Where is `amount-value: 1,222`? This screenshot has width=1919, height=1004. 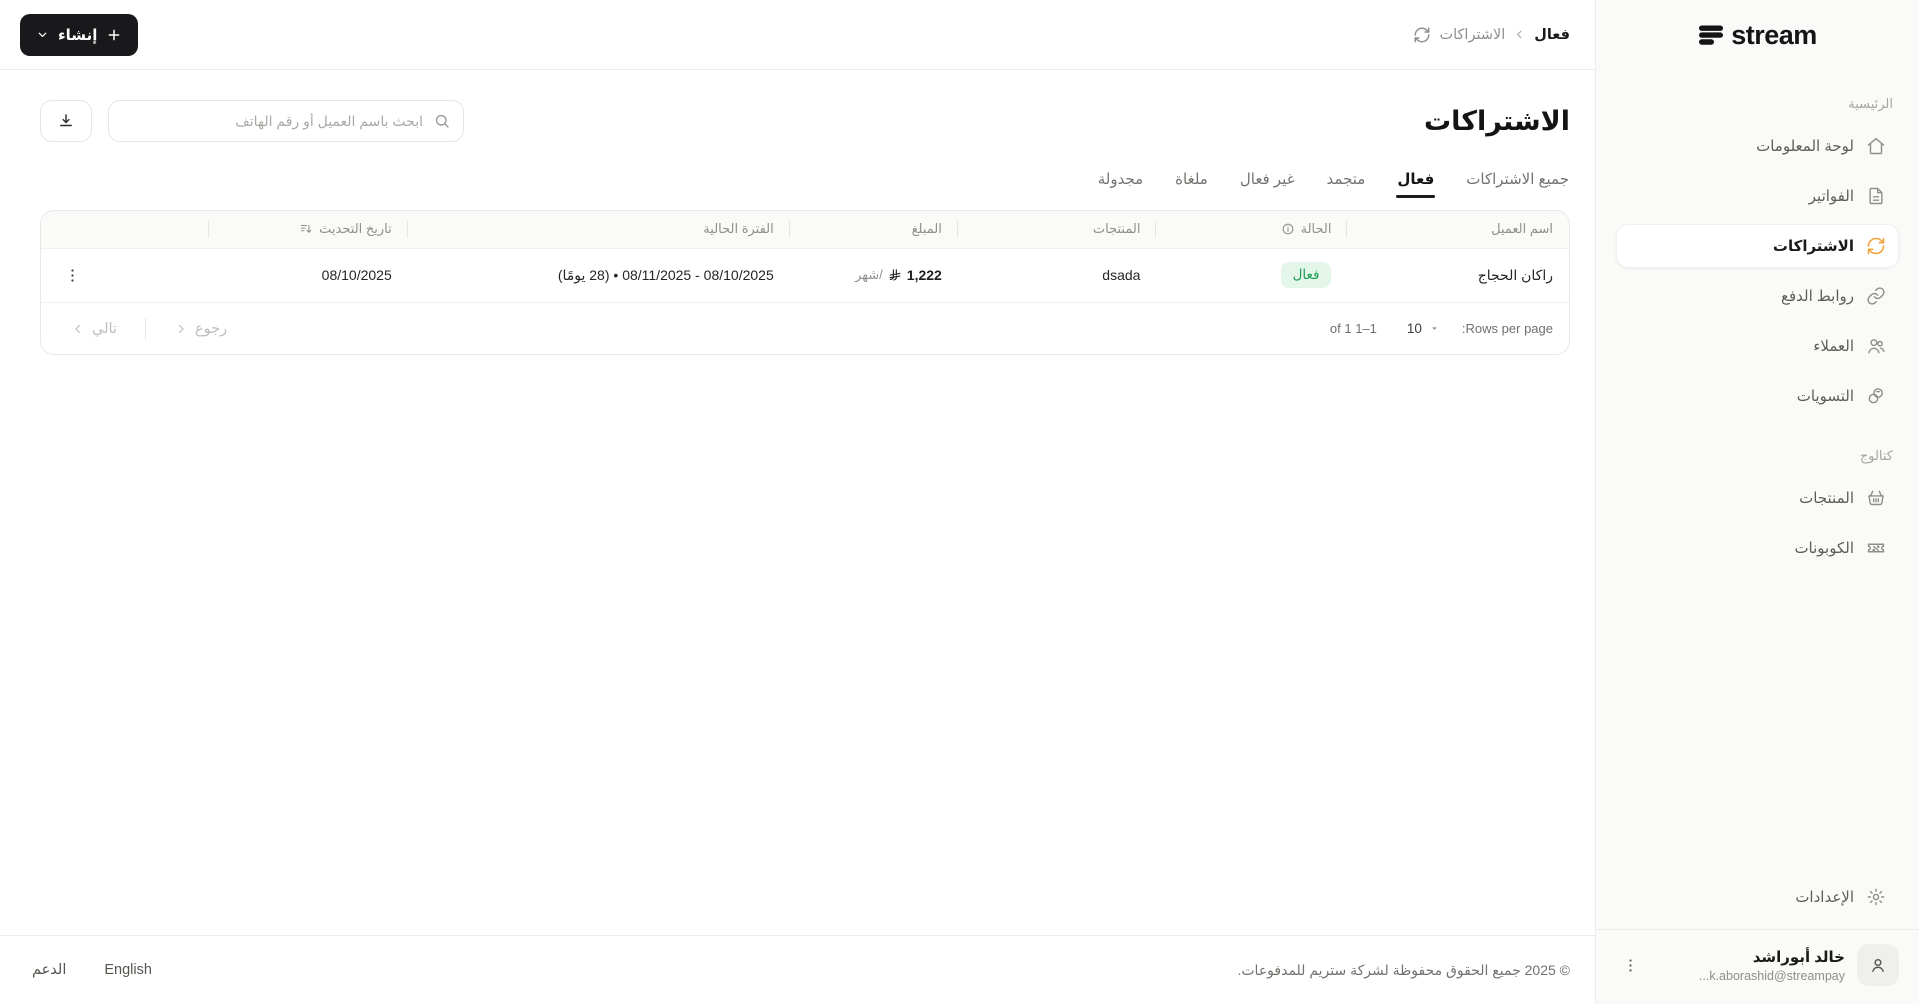 amount-value: 1,222 is located at coordinates (924, 275).